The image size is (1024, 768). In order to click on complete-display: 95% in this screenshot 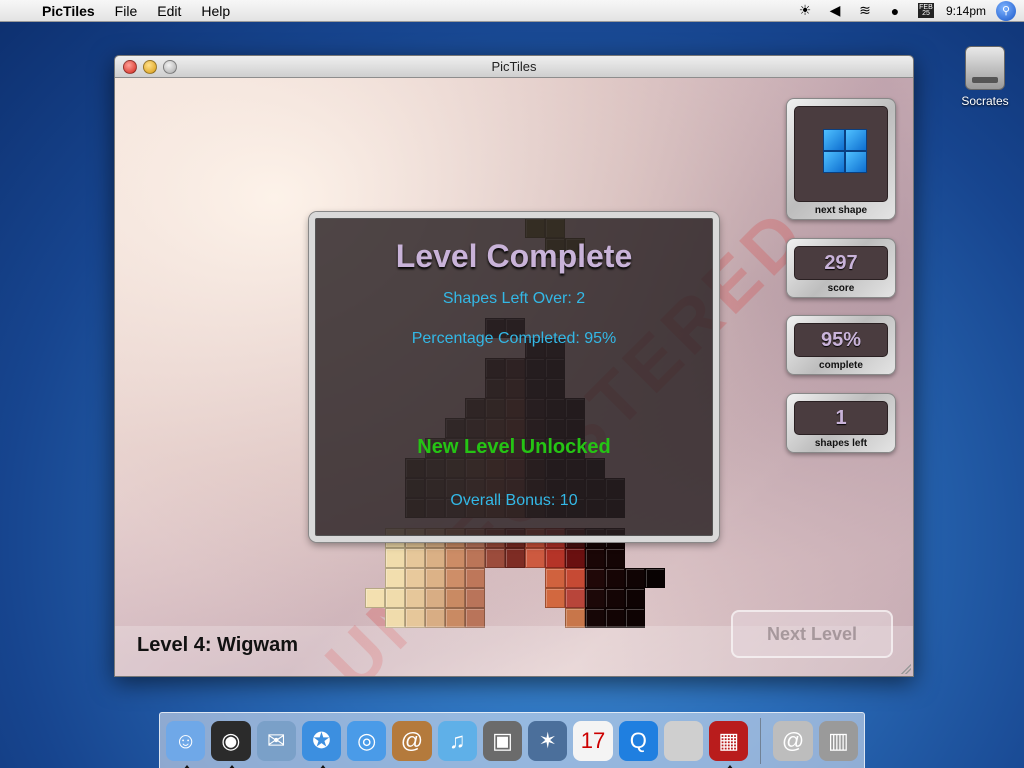, I will do `click(841, 340)`.